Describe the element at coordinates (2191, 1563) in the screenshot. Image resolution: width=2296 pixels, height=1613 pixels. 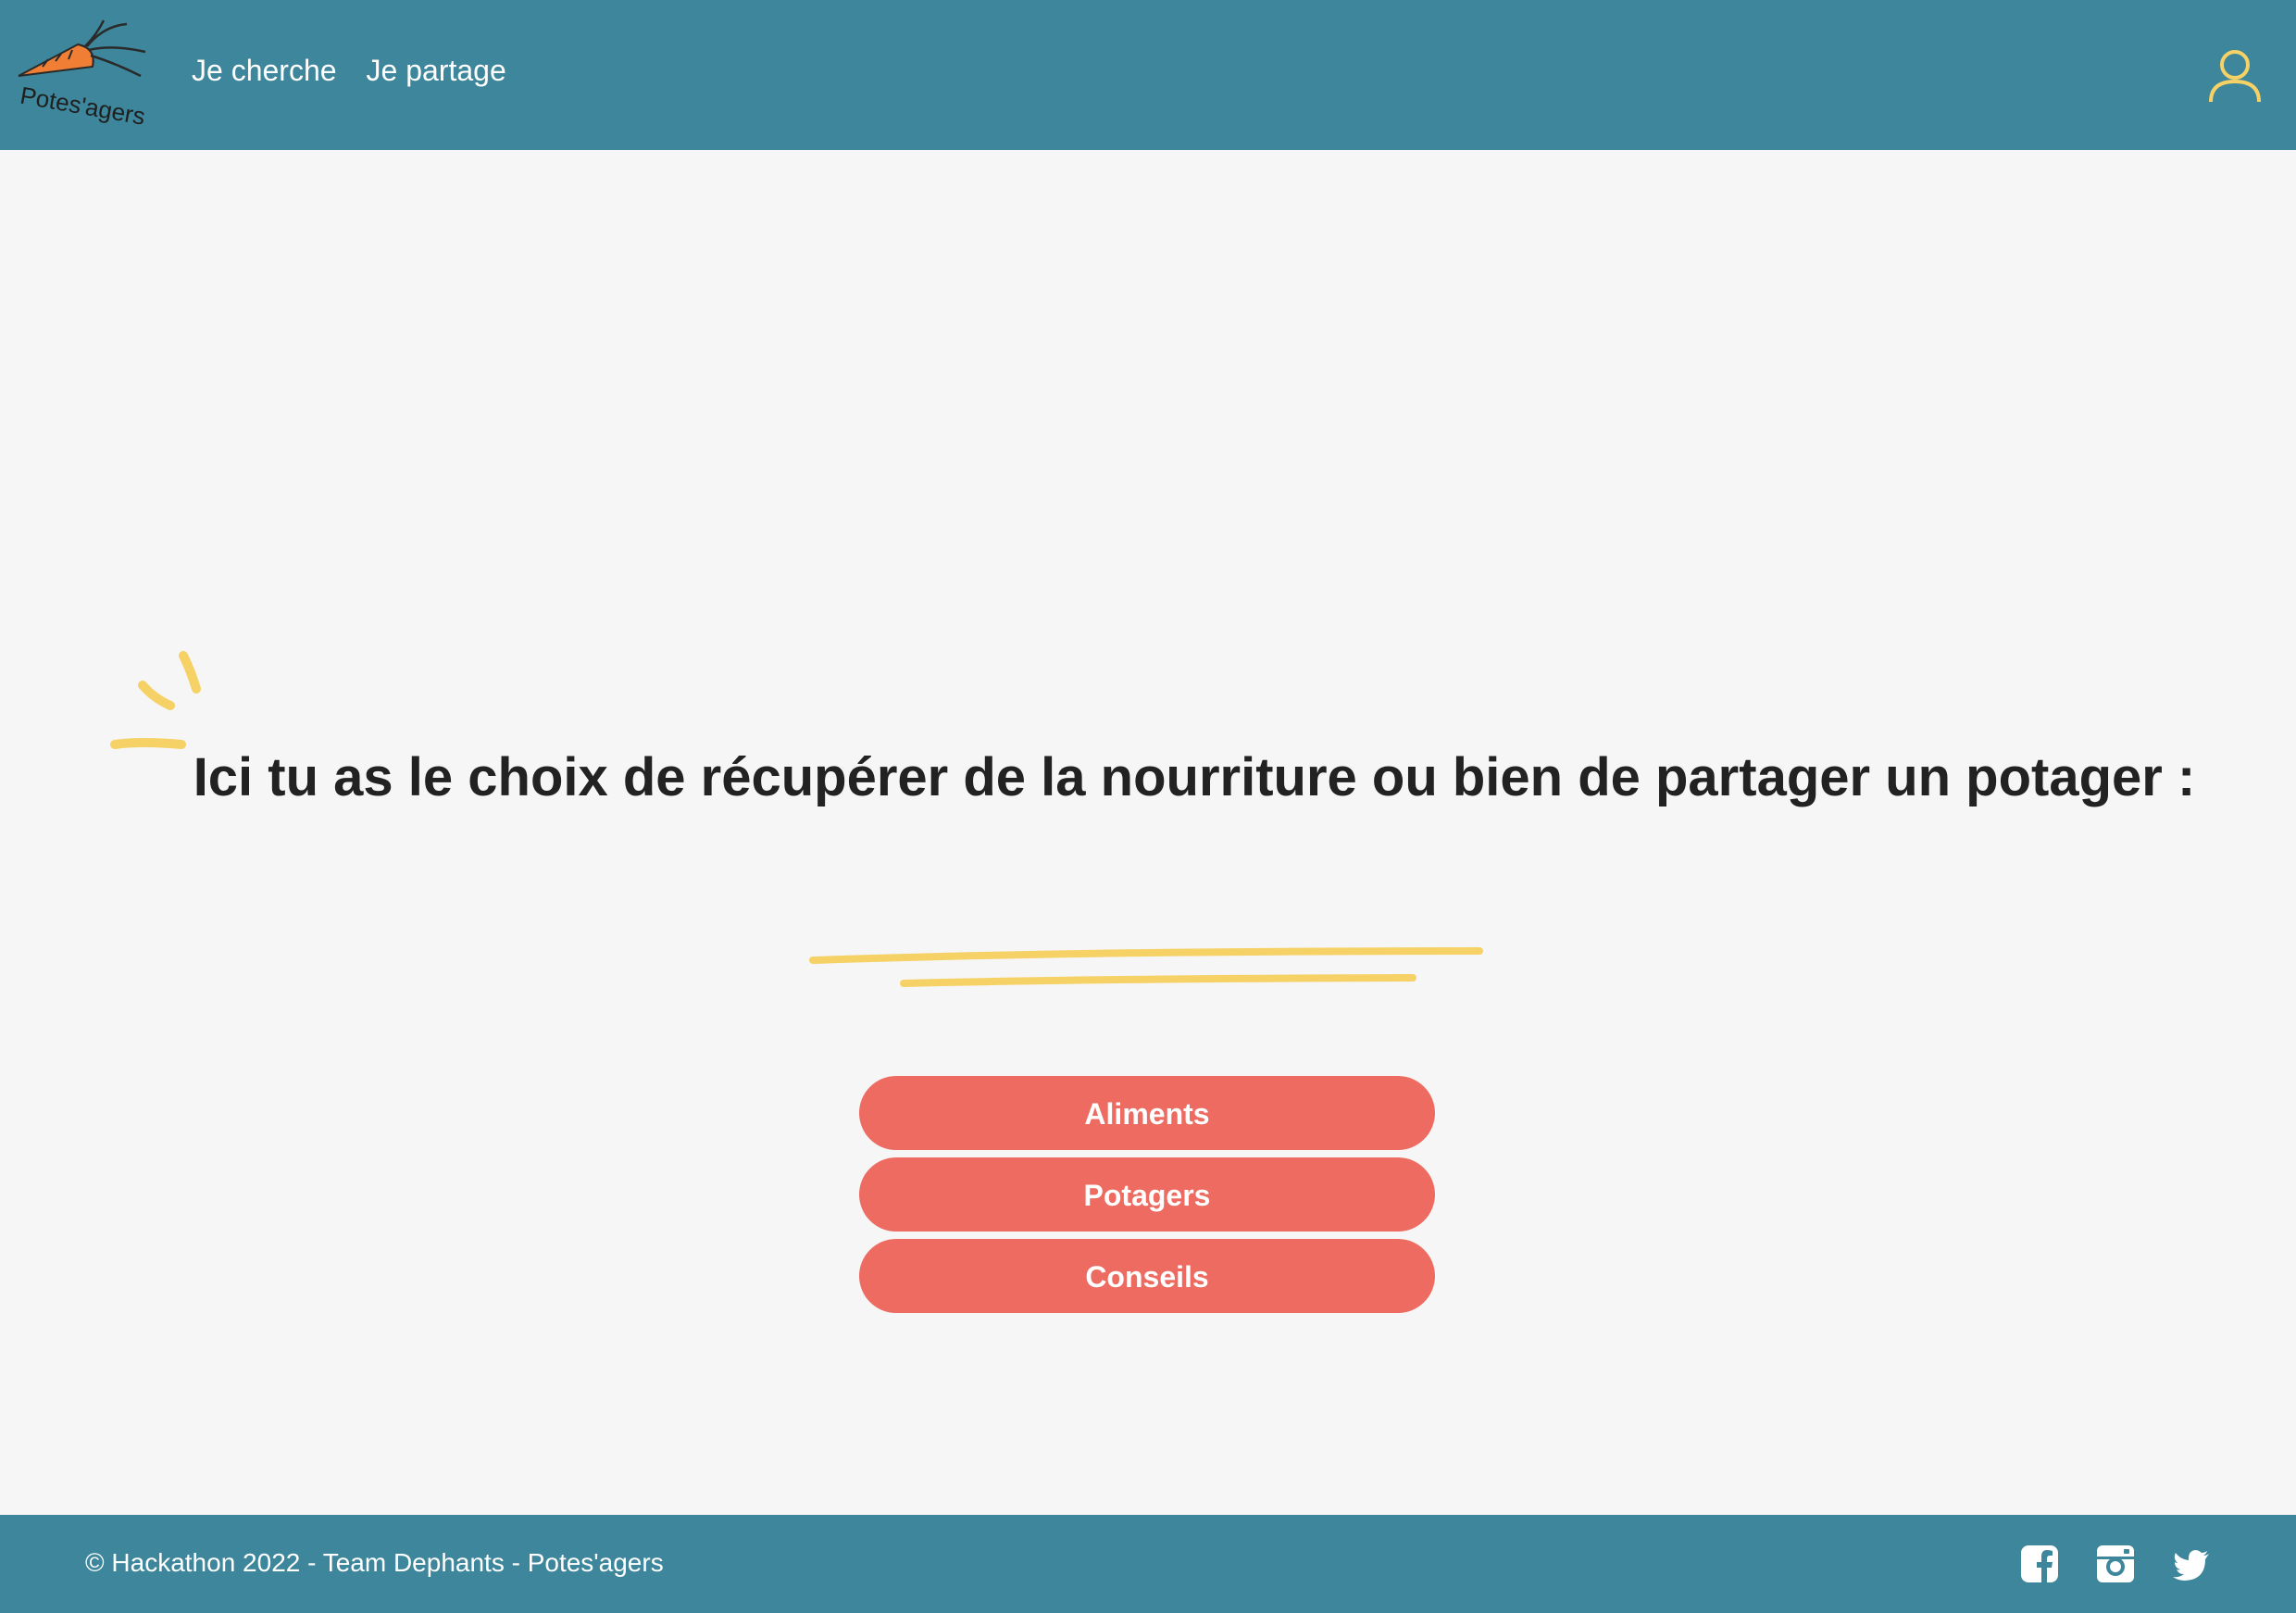
I see `twitter-icon` at that location.